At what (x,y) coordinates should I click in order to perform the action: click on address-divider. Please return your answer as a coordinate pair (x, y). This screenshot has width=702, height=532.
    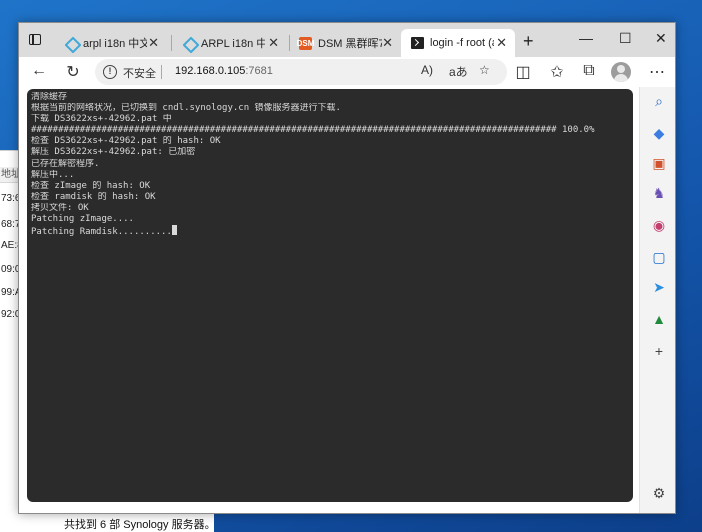
    Looking at the image, I should click on (161, 72).